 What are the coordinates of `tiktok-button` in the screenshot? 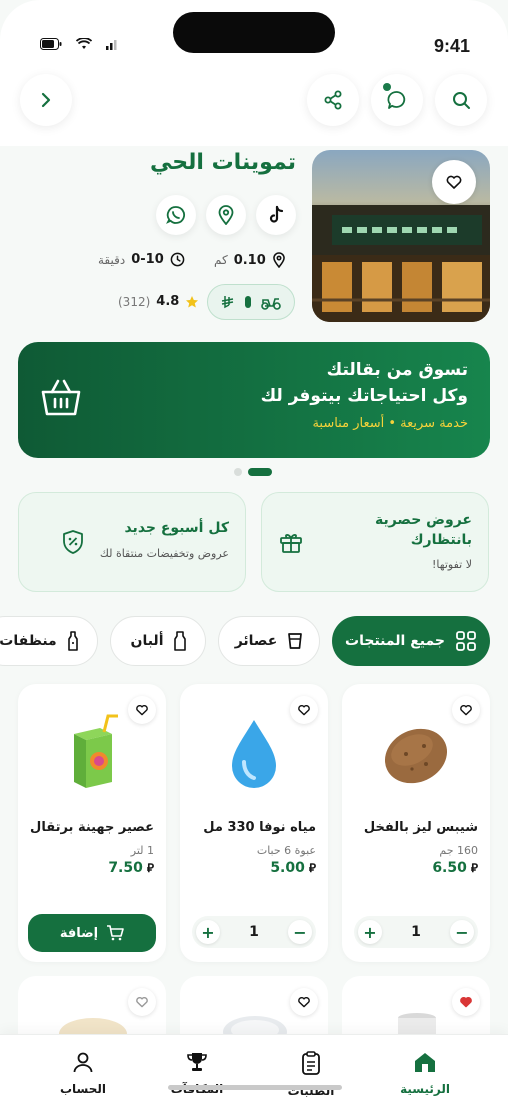 It's located at (276, 215).